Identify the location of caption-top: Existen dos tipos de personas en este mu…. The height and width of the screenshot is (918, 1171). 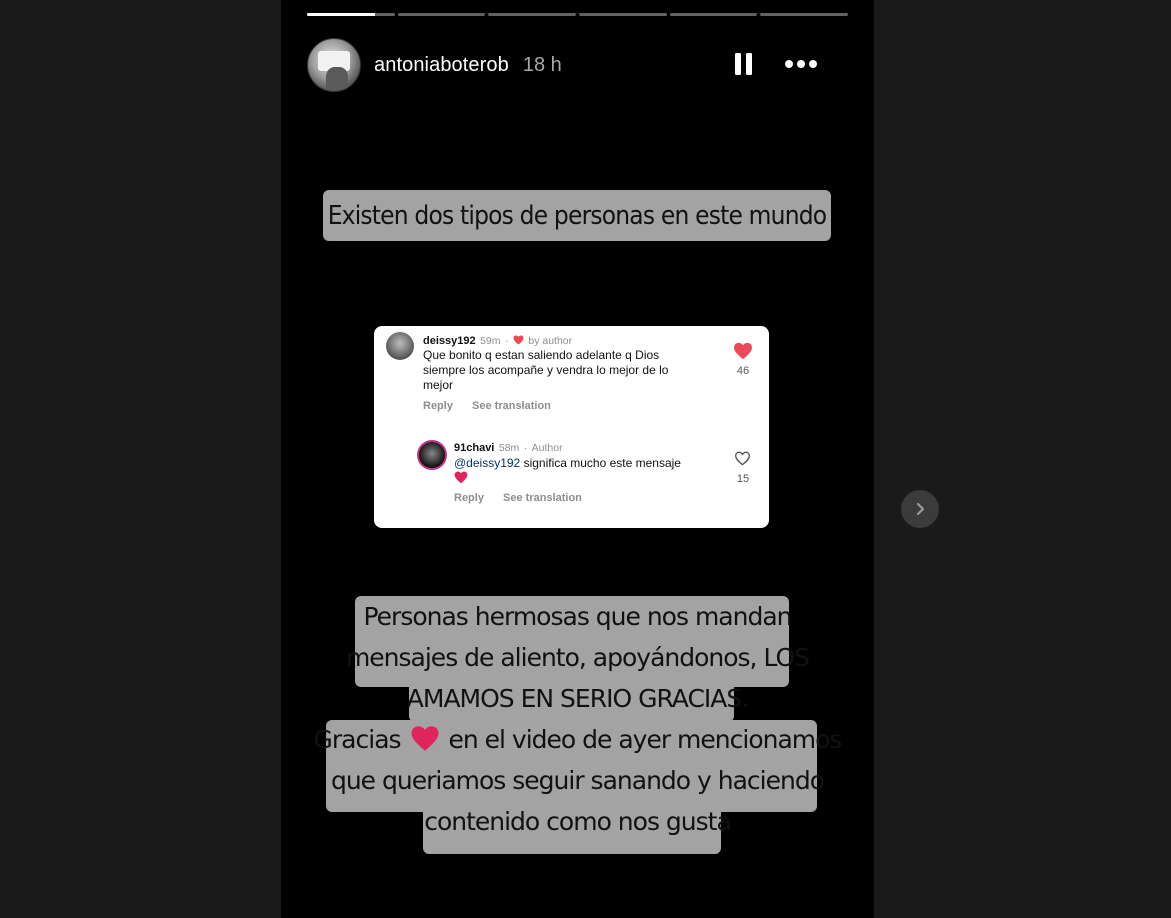
(577, 215).